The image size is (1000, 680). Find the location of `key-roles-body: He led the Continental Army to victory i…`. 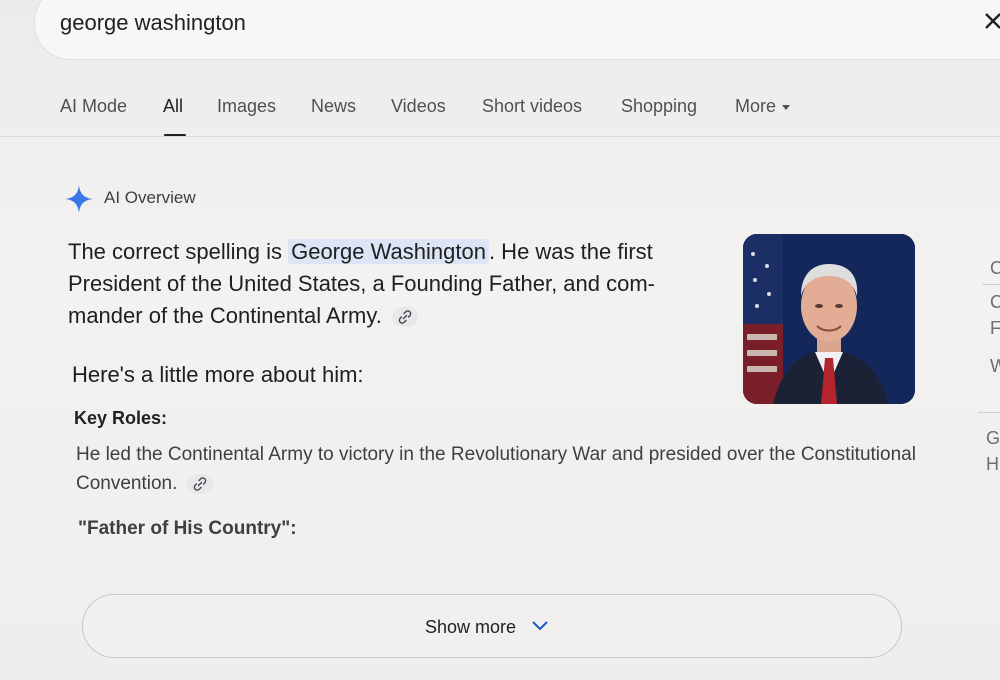

key-roles-body: He led the Continental Army to victory i… is located at coordinates (496, 469).